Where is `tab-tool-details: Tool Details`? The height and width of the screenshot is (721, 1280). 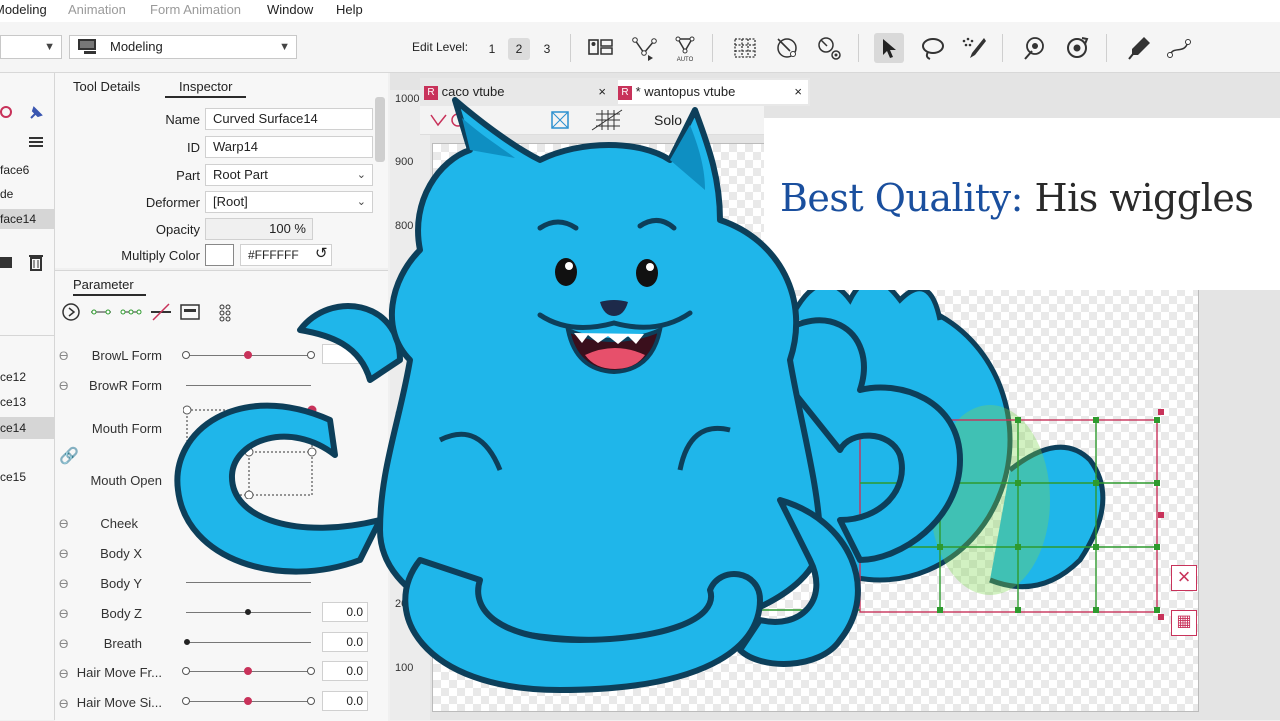
tab-tool-details: Tool Details is located at coordinates (106, 86).